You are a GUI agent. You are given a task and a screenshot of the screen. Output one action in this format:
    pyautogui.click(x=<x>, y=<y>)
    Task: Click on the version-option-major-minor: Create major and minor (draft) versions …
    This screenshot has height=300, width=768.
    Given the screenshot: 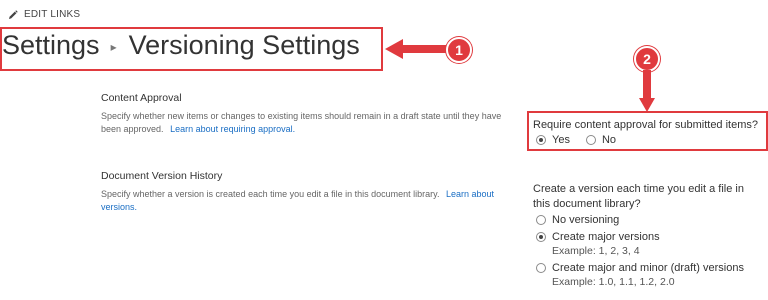 What is the action you would take?
    pyautogui.click(x=640, y=275)
    